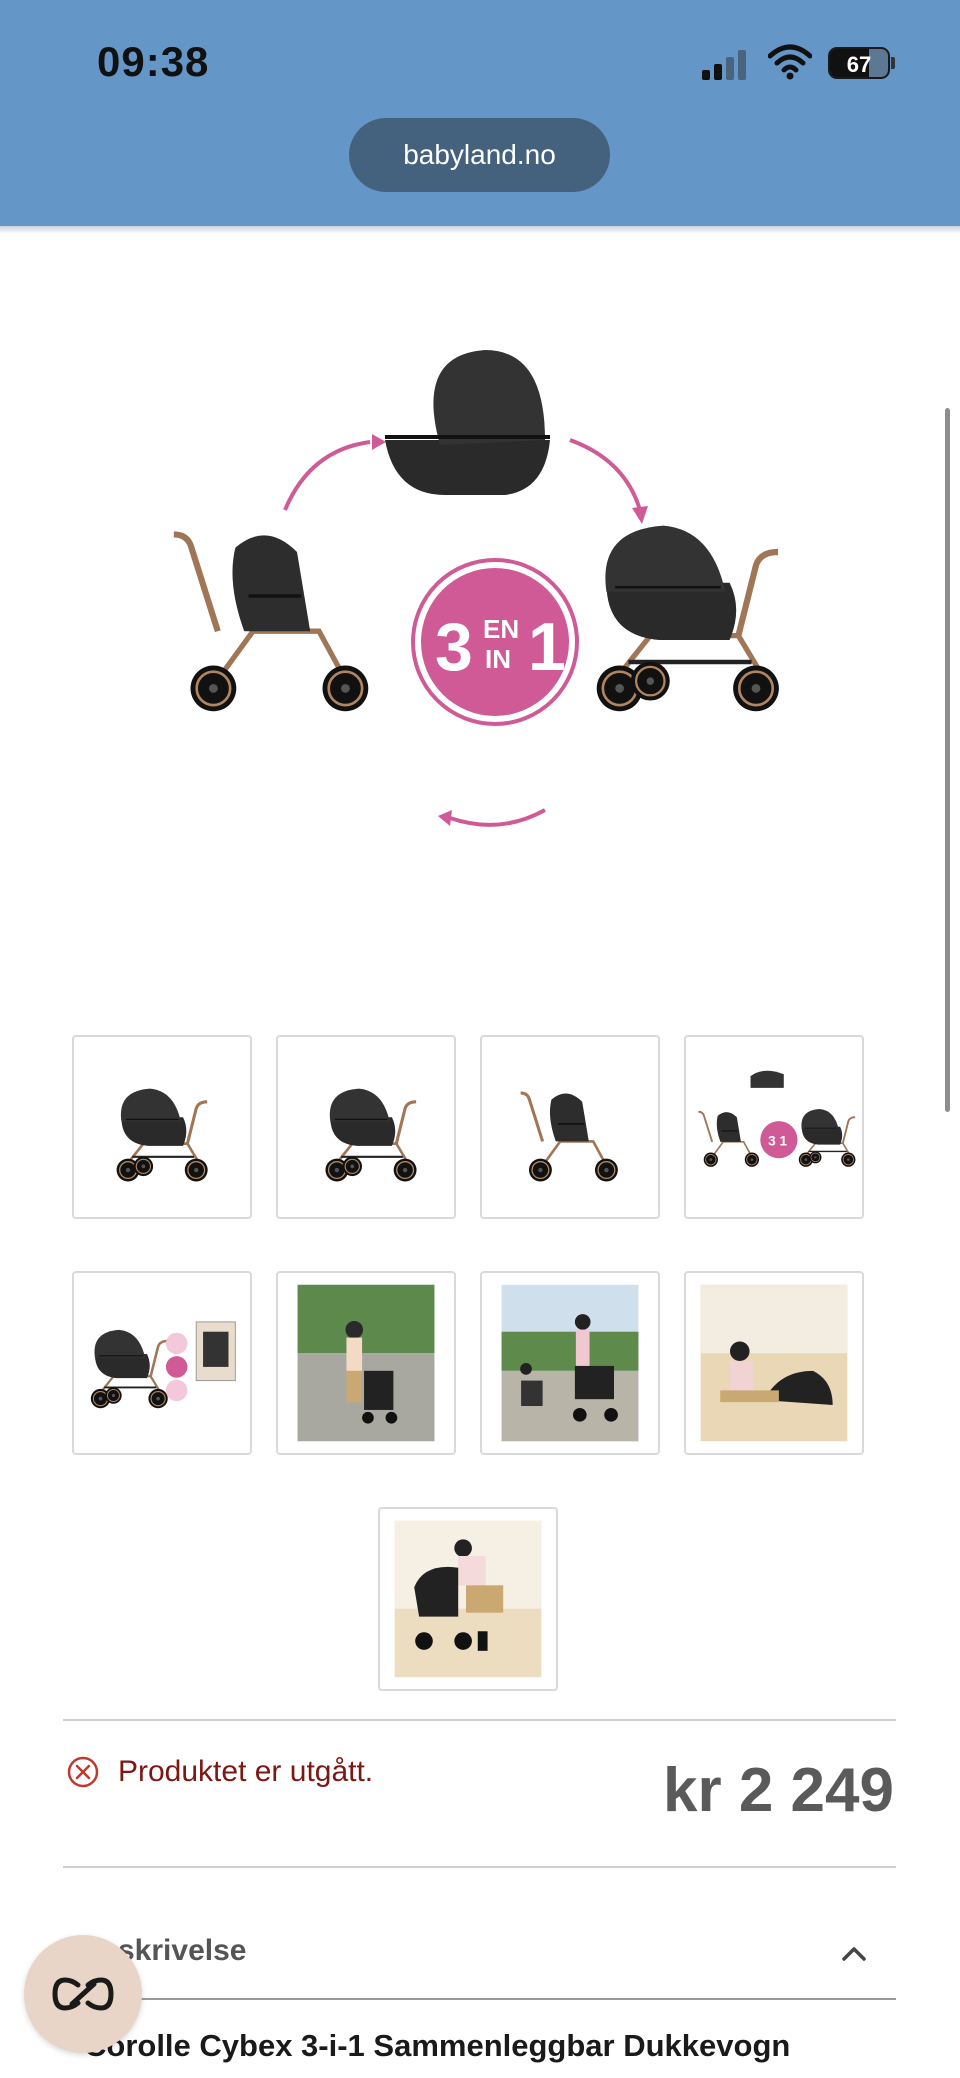 Image resolution: width=960 pixels, height=2078 pixels. Describe the element at coordinates (480, 230) in the screenshot. I see `header-shadow` at that location.